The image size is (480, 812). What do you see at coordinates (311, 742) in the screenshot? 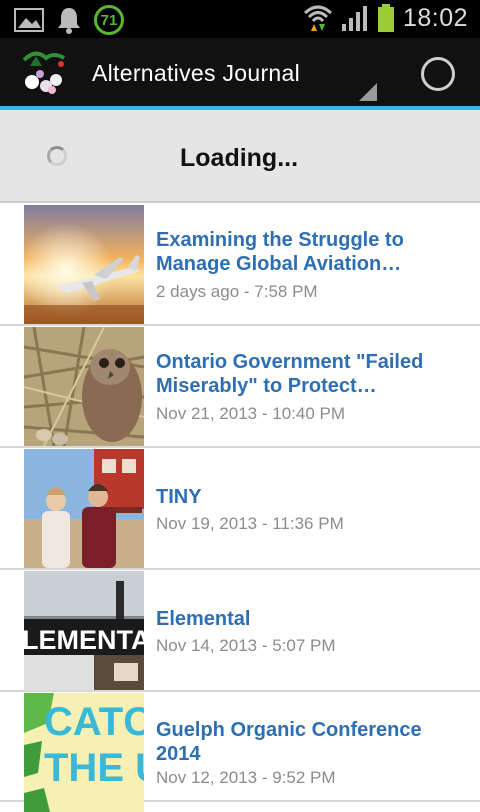
I see `article-title: Guelph Organic Conference 2014` at bounding box center [311, 742].